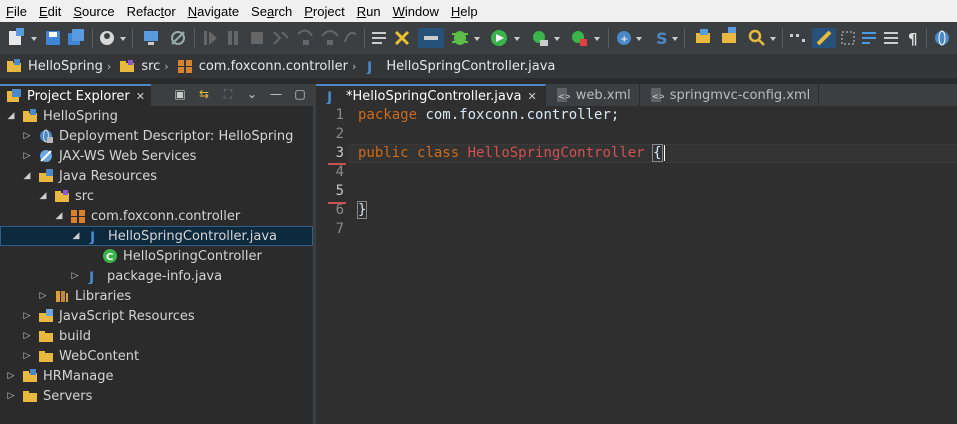 Image resolution: width=957 pixels, height=424 pixels. What do you see at coordinates (156, 156) in the screenshot?
I see `tree-item: ▷ JAX-WS Web Services` at bounding box center [156, 156].